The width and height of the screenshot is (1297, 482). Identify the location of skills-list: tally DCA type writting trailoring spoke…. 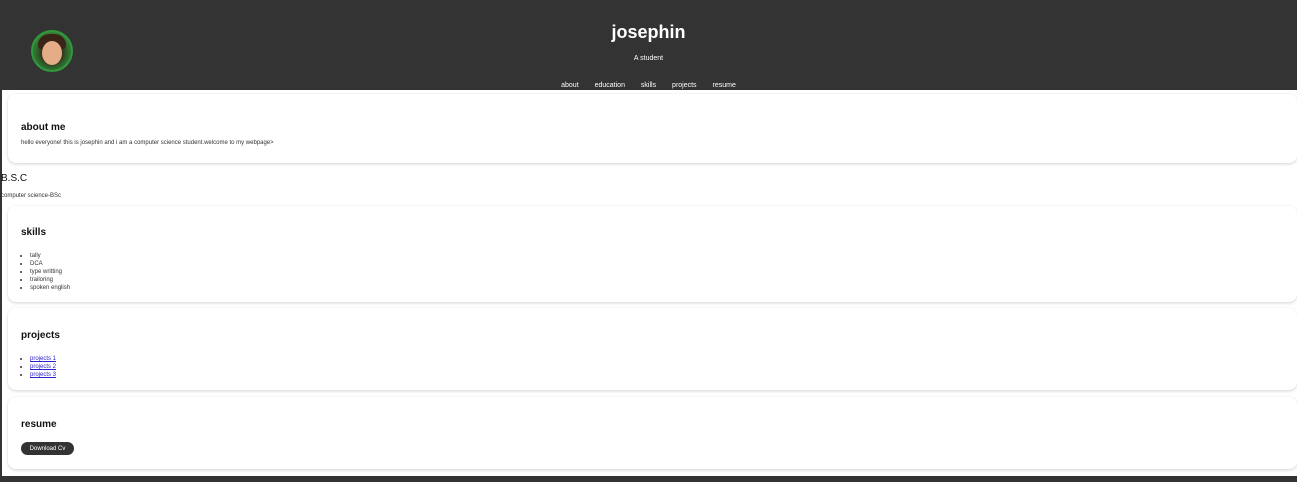
(45, 272).